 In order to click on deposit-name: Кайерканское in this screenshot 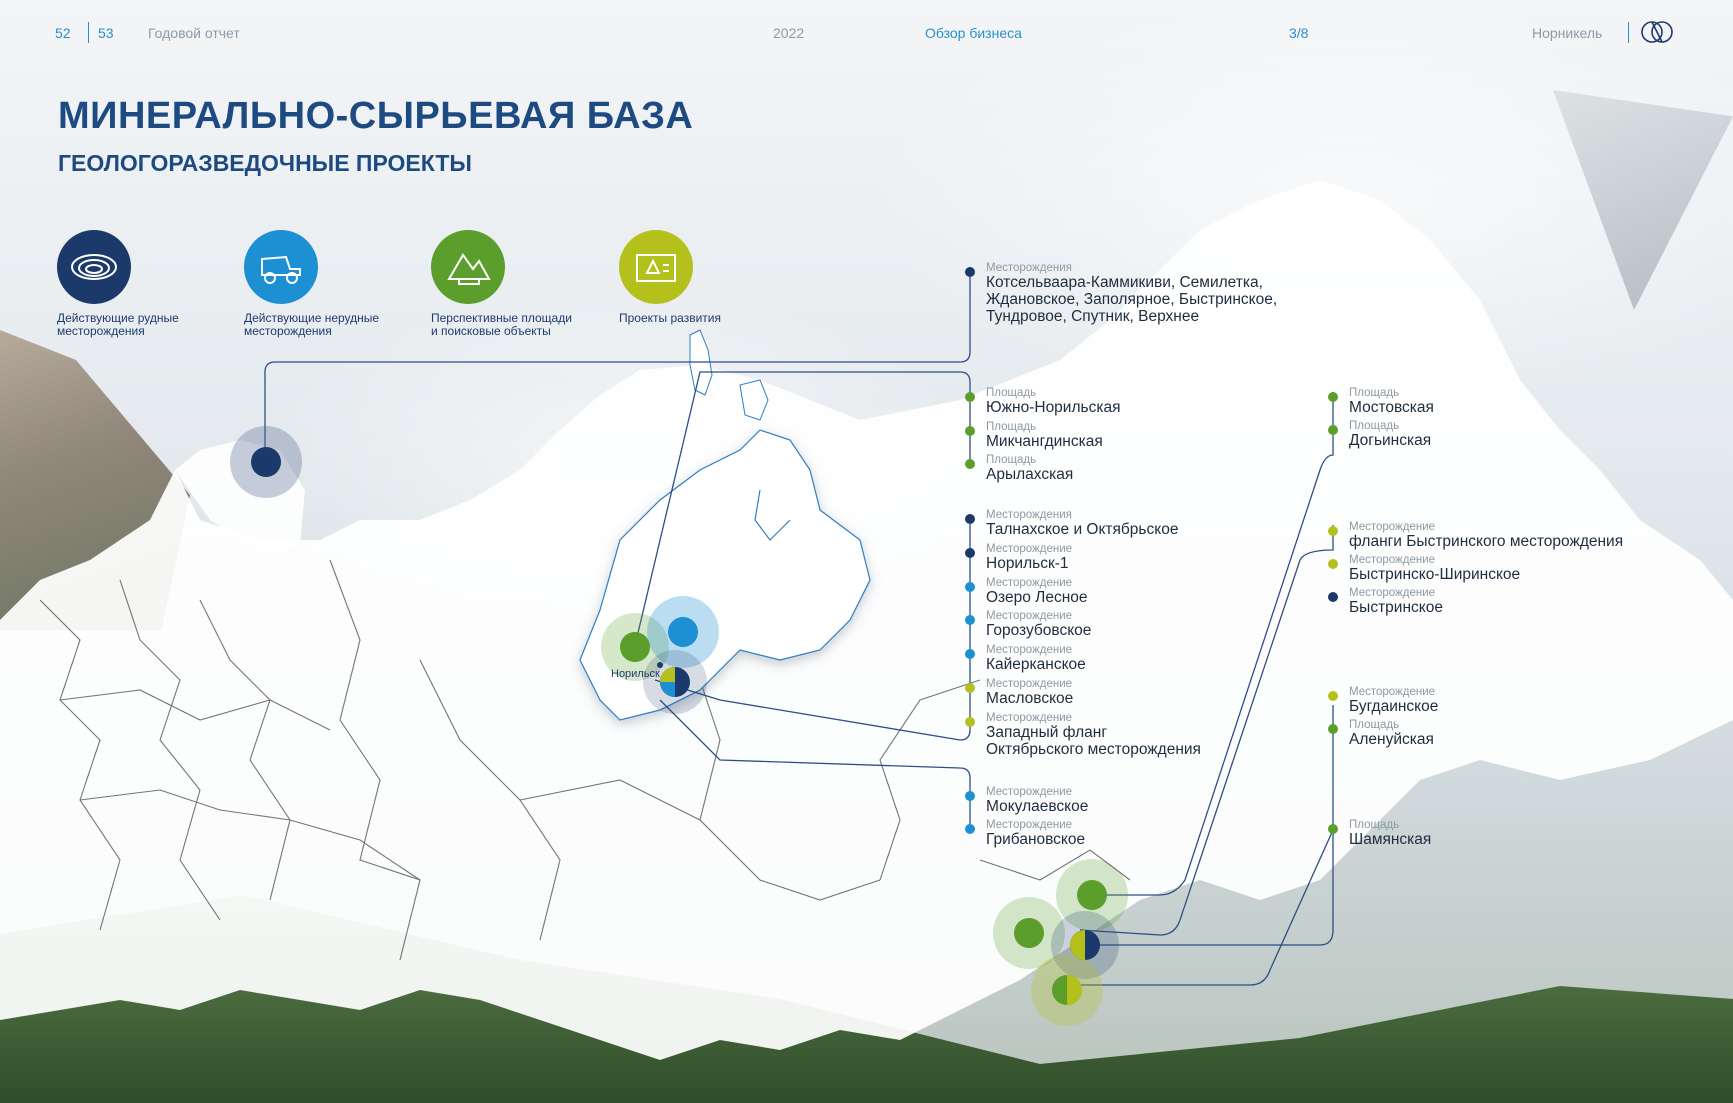, I will do `click(1036, 665)`.